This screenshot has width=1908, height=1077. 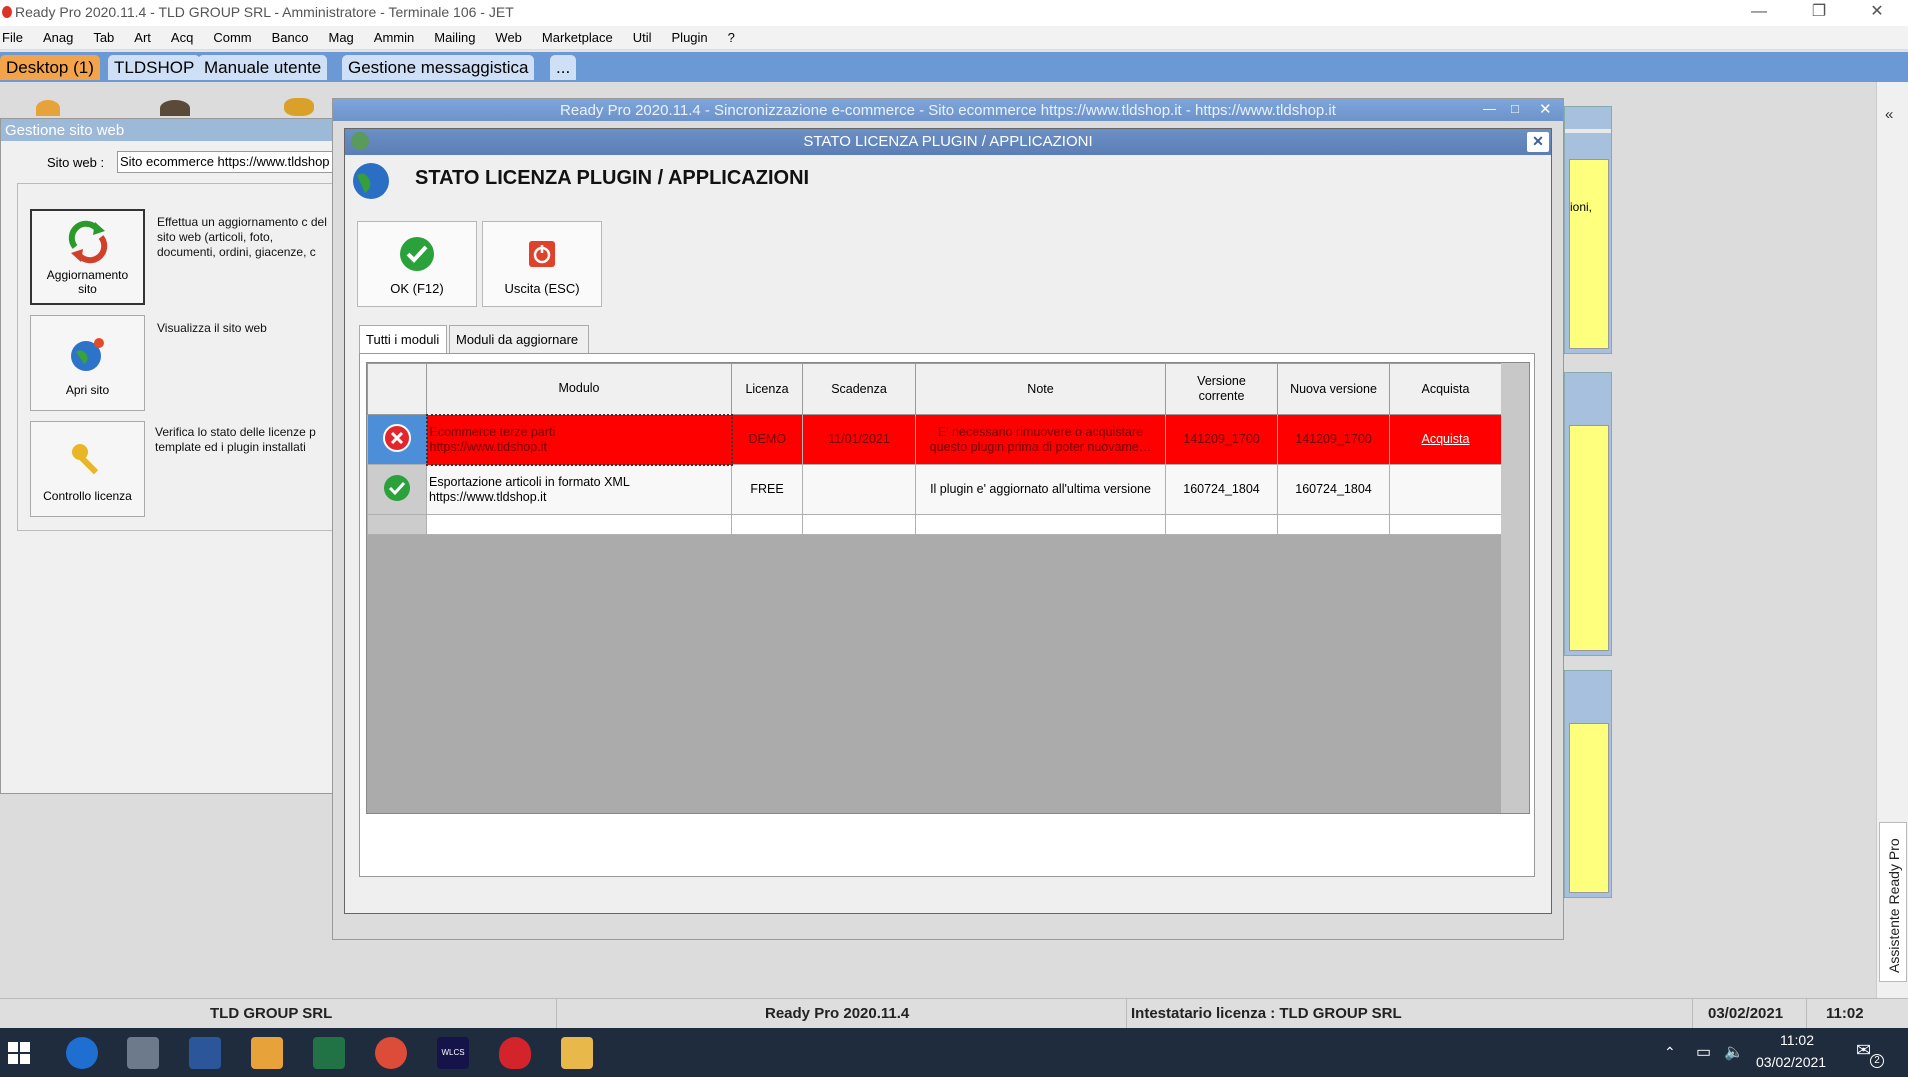 What do you see at coordinates (767, 439) in the screenshot?
I see `licenza-cell: DEMO` at bounding box center [767, 439].